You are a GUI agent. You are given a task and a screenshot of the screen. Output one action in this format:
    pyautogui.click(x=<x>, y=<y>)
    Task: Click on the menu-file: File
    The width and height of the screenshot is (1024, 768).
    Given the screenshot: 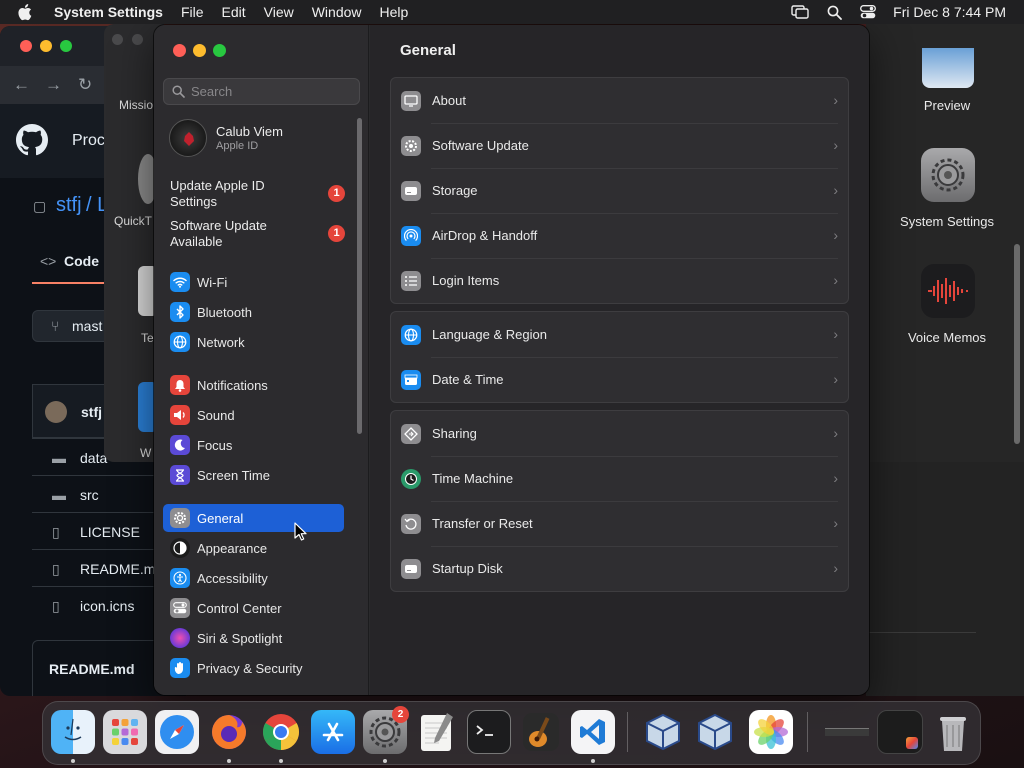 What is the action you would take?
    pyautogui.click(x=192, y=12)
    